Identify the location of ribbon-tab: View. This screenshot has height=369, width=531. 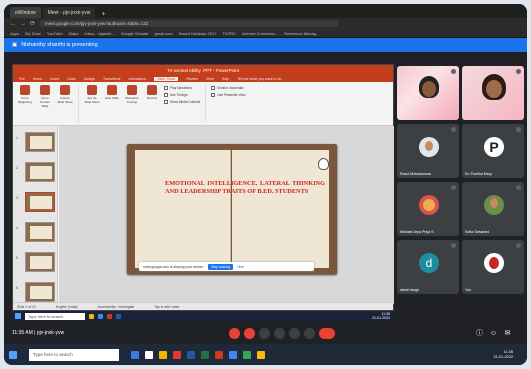
(210, 79).